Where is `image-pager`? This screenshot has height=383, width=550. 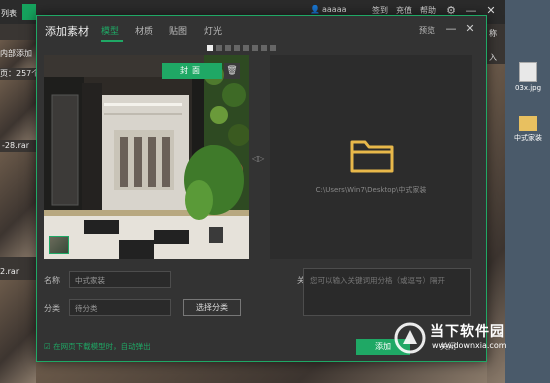 image-pager is located at coordinates (241, 48).